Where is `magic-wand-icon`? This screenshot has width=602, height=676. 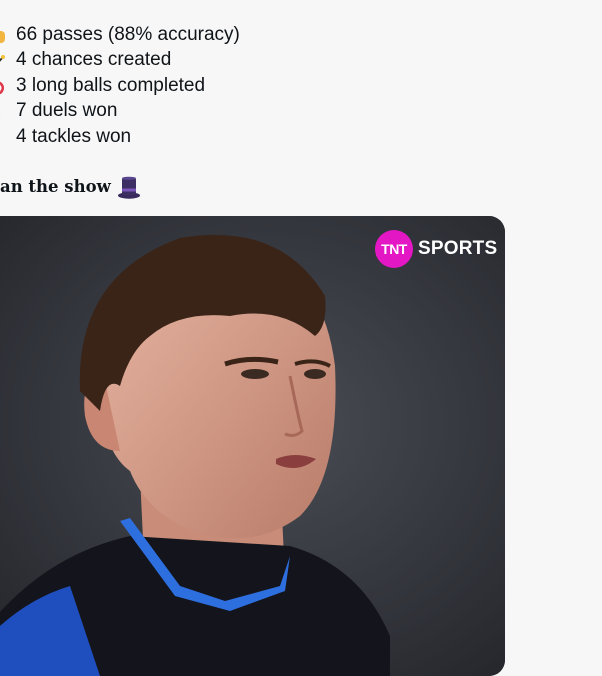
magic-wand-icon is located at coordinates (4, 60).